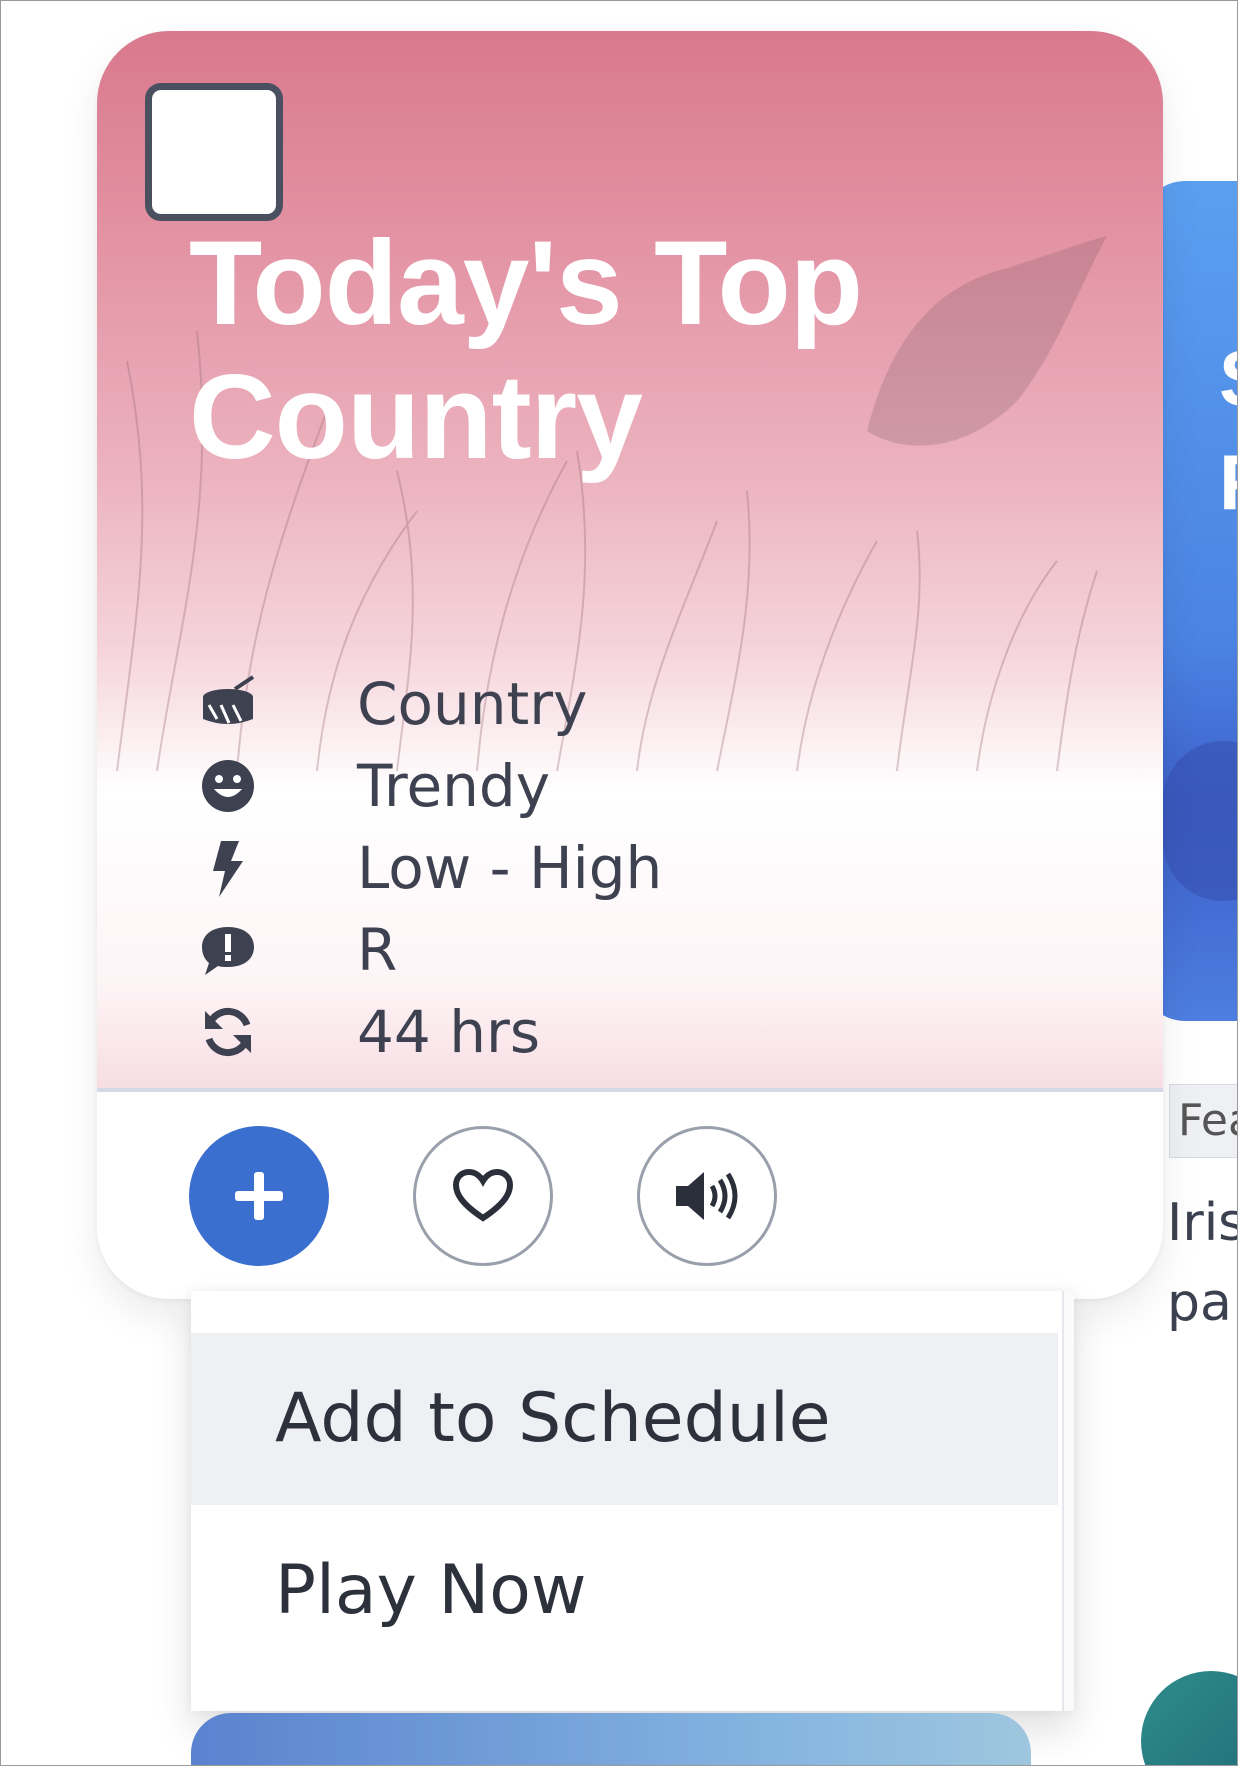  I want to click on volume-icon, so click(707, 1196).